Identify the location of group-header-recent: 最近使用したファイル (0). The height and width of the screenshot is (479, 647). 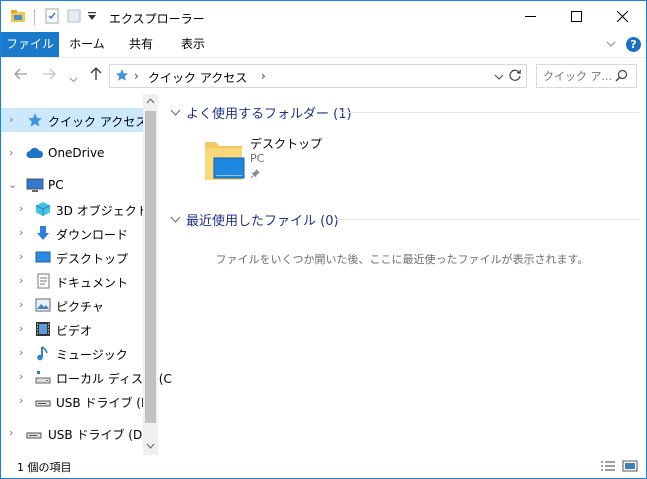
(262, 219).